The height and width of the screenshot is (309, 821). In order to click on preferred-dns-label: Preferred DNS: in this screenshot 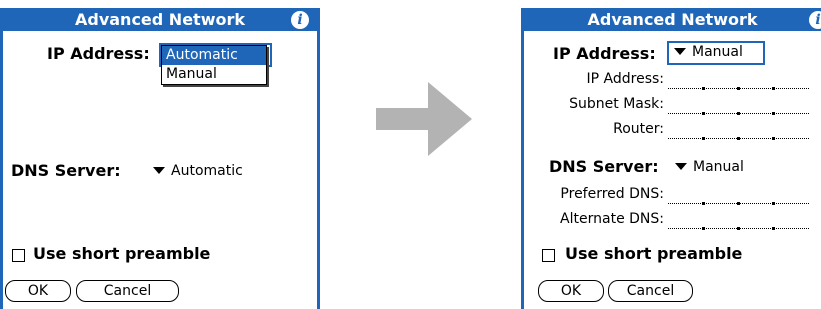, I will do `click(612, 194)`.